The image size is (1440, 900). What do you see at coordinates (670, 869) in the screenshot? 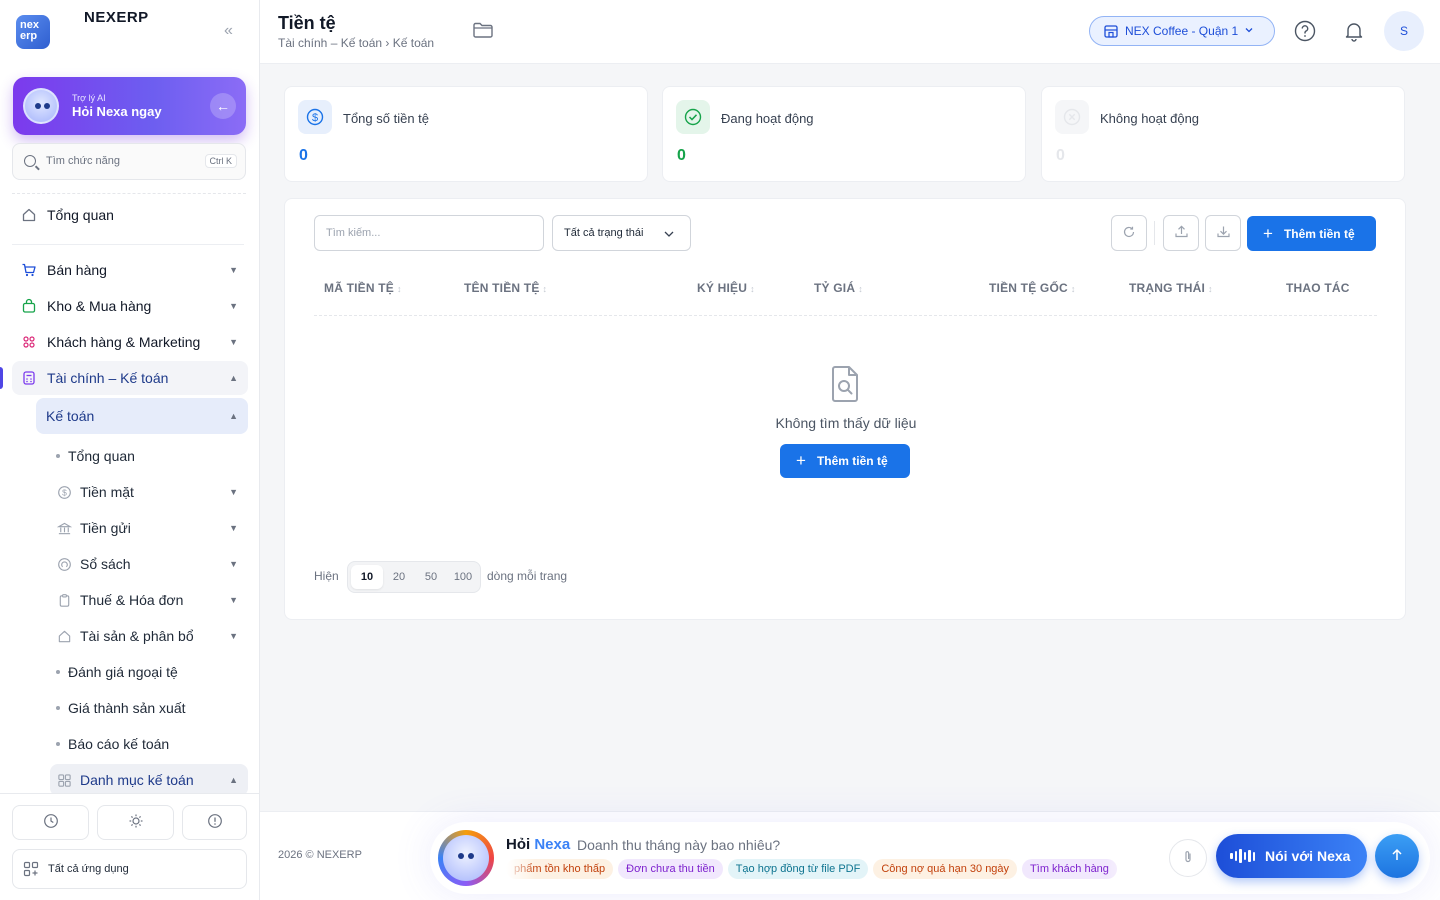
I see `suggestion-chip: Đơn chưa thu tiền` at bounding box center [670, 869].